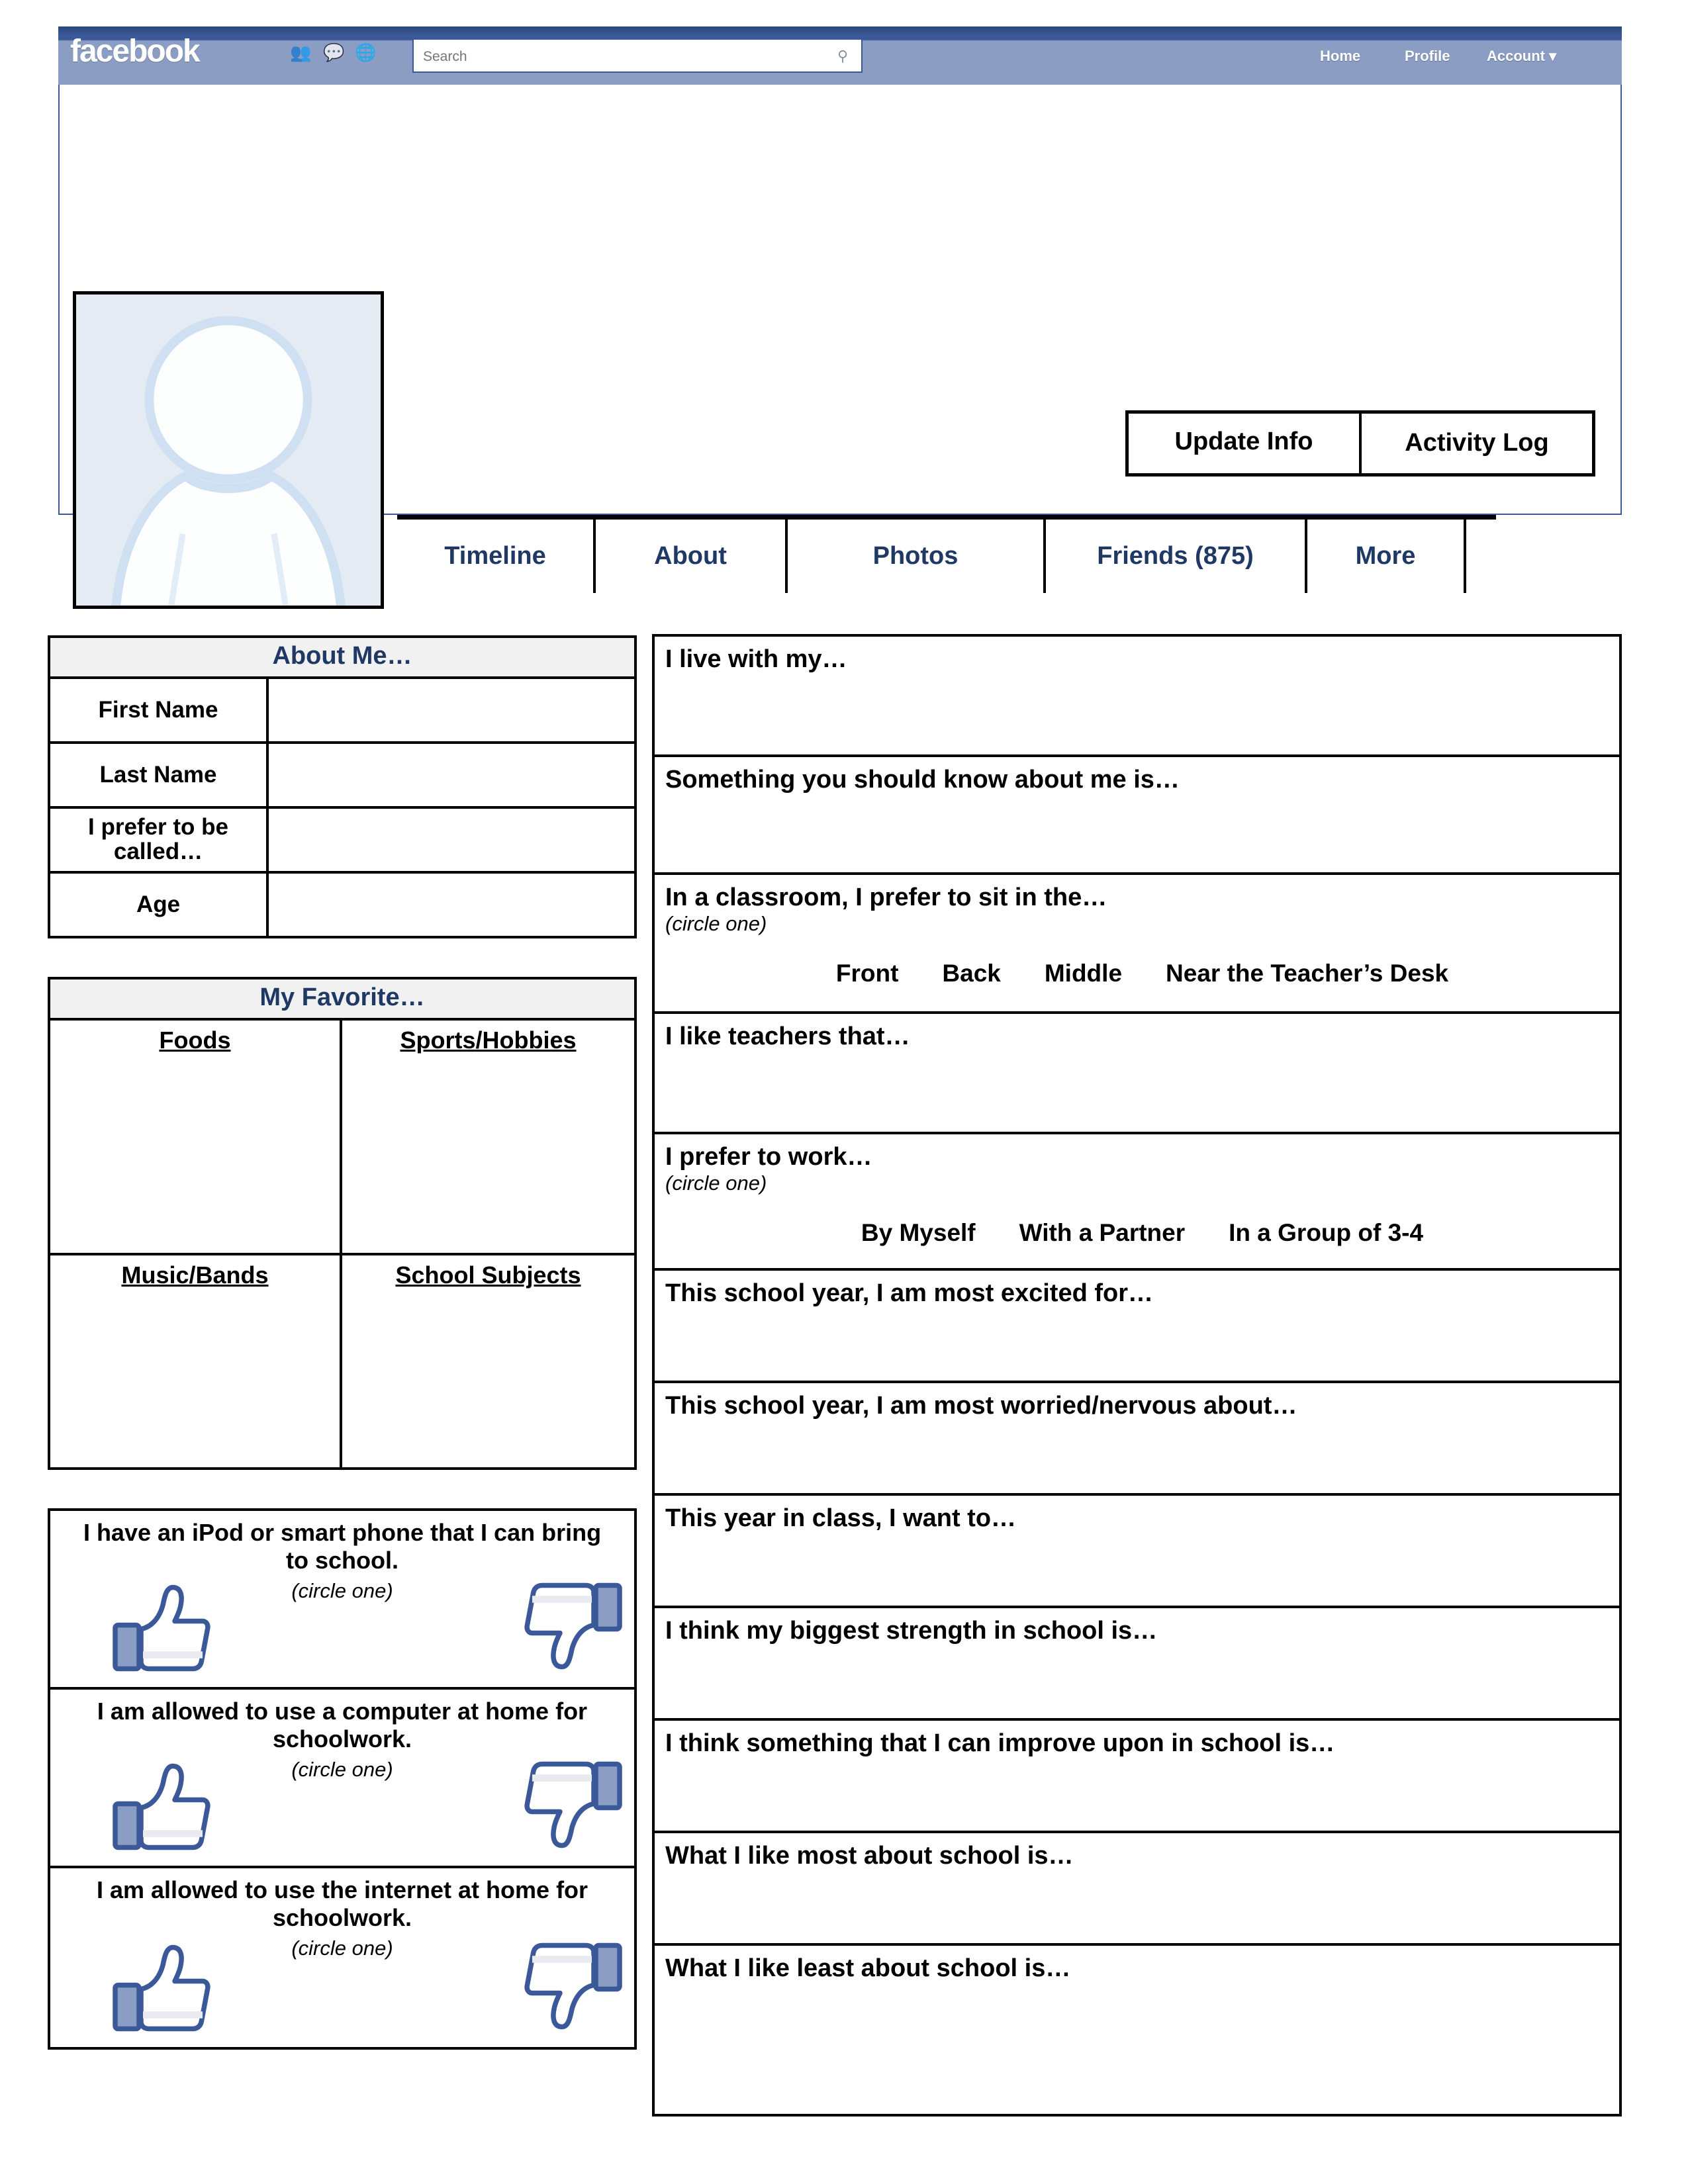 This screenshot has width=1688, height=2184. I want to click on tab-photos: Photos, so click(917, 556).